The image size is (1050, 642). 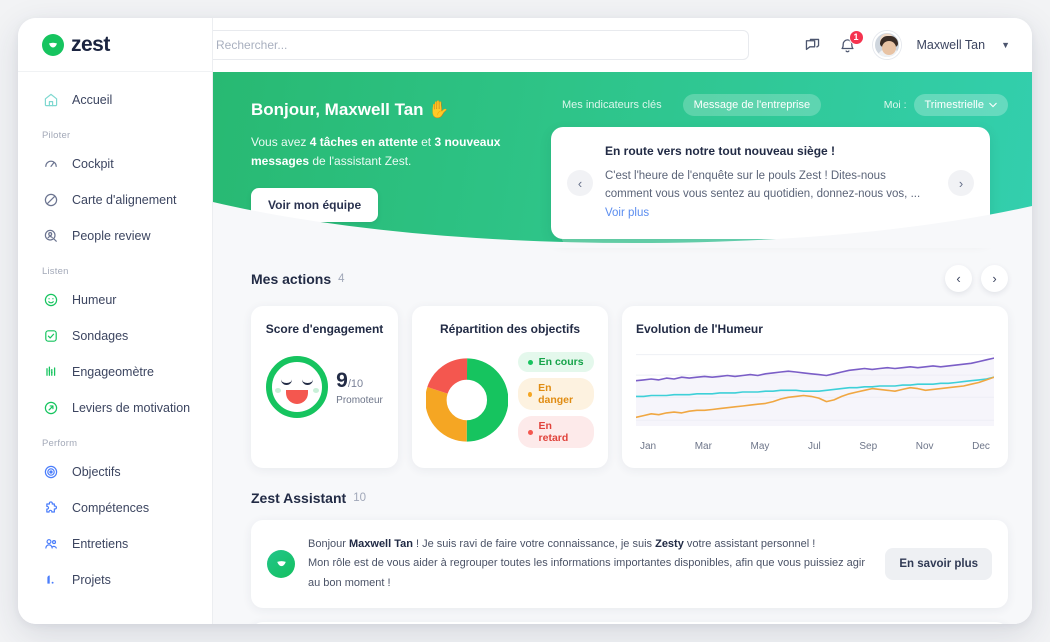 I want to click on section-title: Zest Assistant, so click(x=299, y=498).